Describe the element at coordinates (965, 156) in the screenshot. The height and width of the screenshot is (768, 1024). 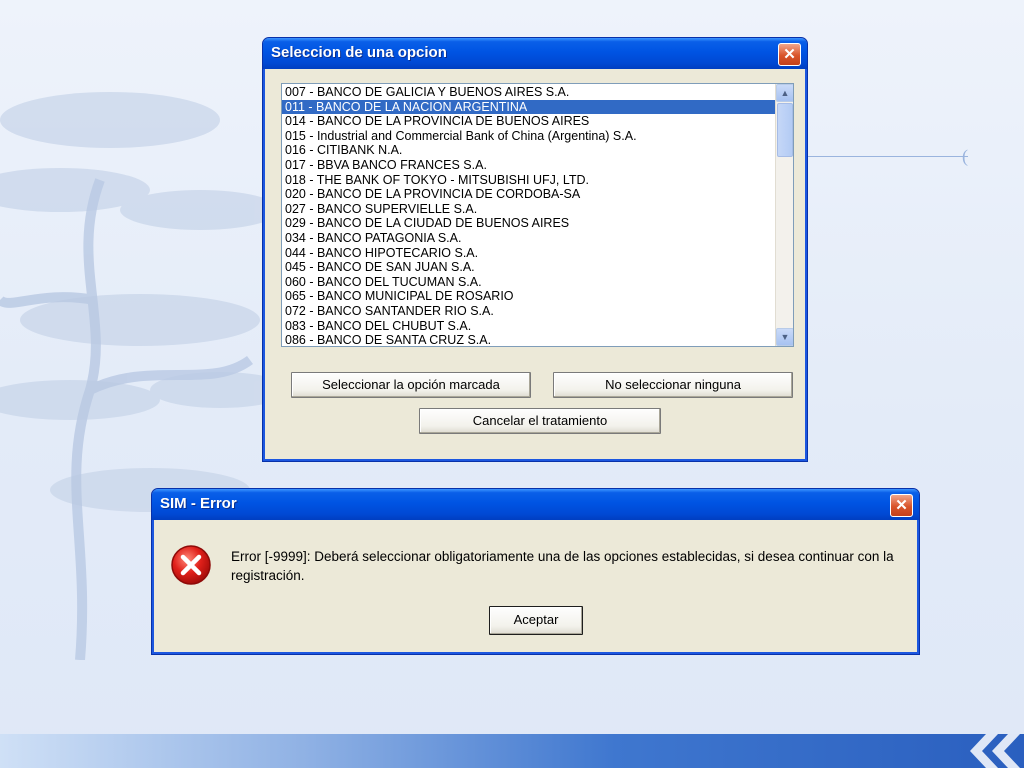
I see `decorative-bracket: (` at that location.